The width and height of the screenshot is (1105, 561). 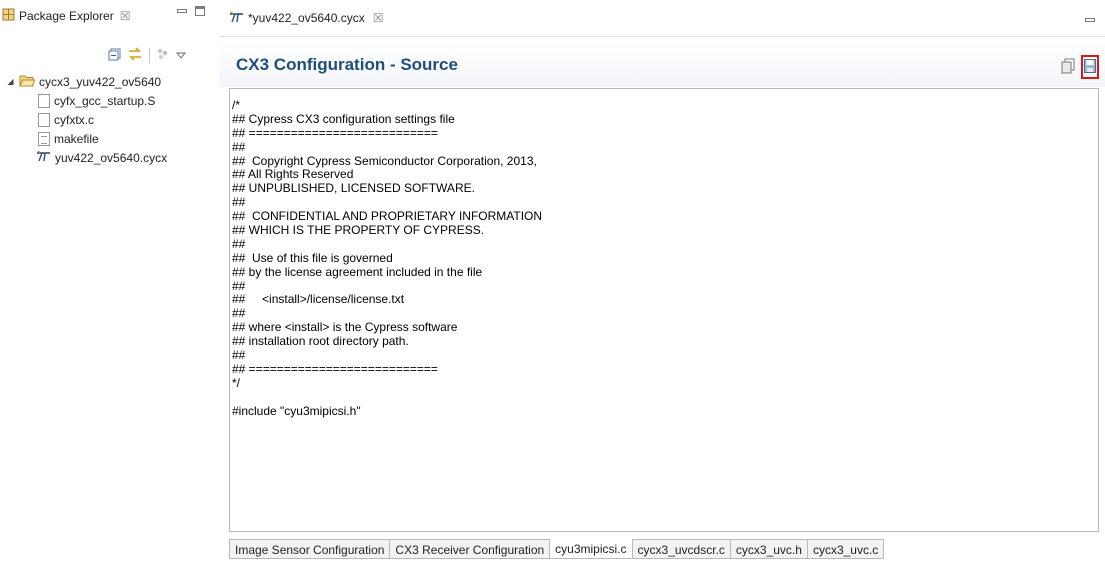 I want to click on source-line: ## Use of this file is governed, so click(x=312, y=257).